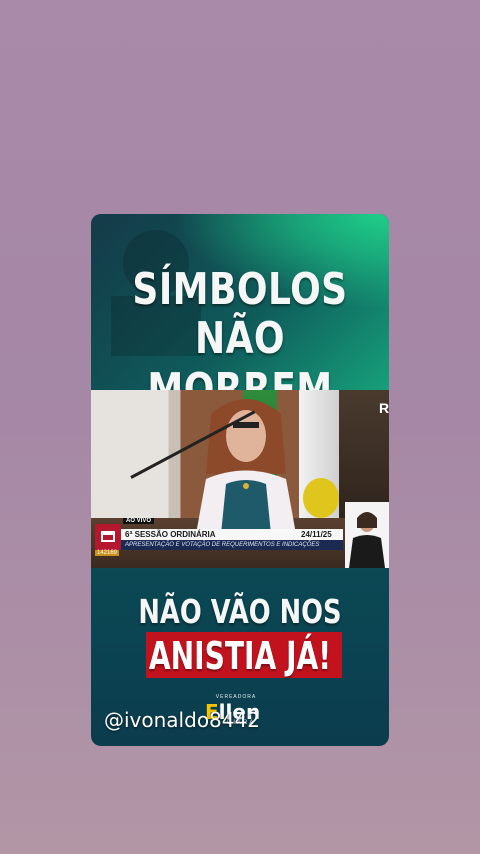 This screenshot has height=854, width=480. Describe the element at coordinates (316, 534) in the screenshot. I see `session-date: 24/11/25` at that location.